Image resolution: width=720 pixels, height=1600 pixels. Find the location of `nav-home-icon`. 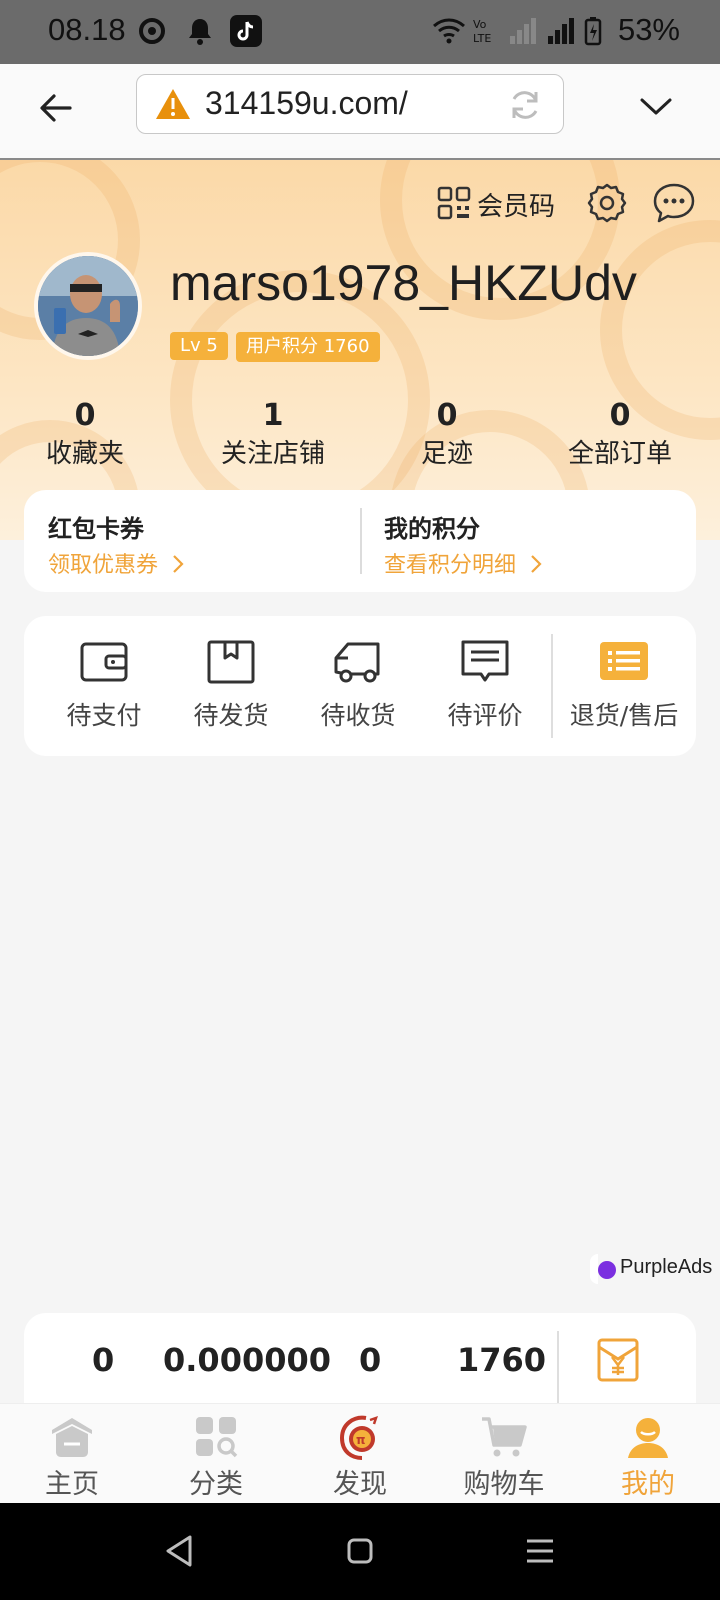

nav-home-icon is located at coordinates (360, 1551).